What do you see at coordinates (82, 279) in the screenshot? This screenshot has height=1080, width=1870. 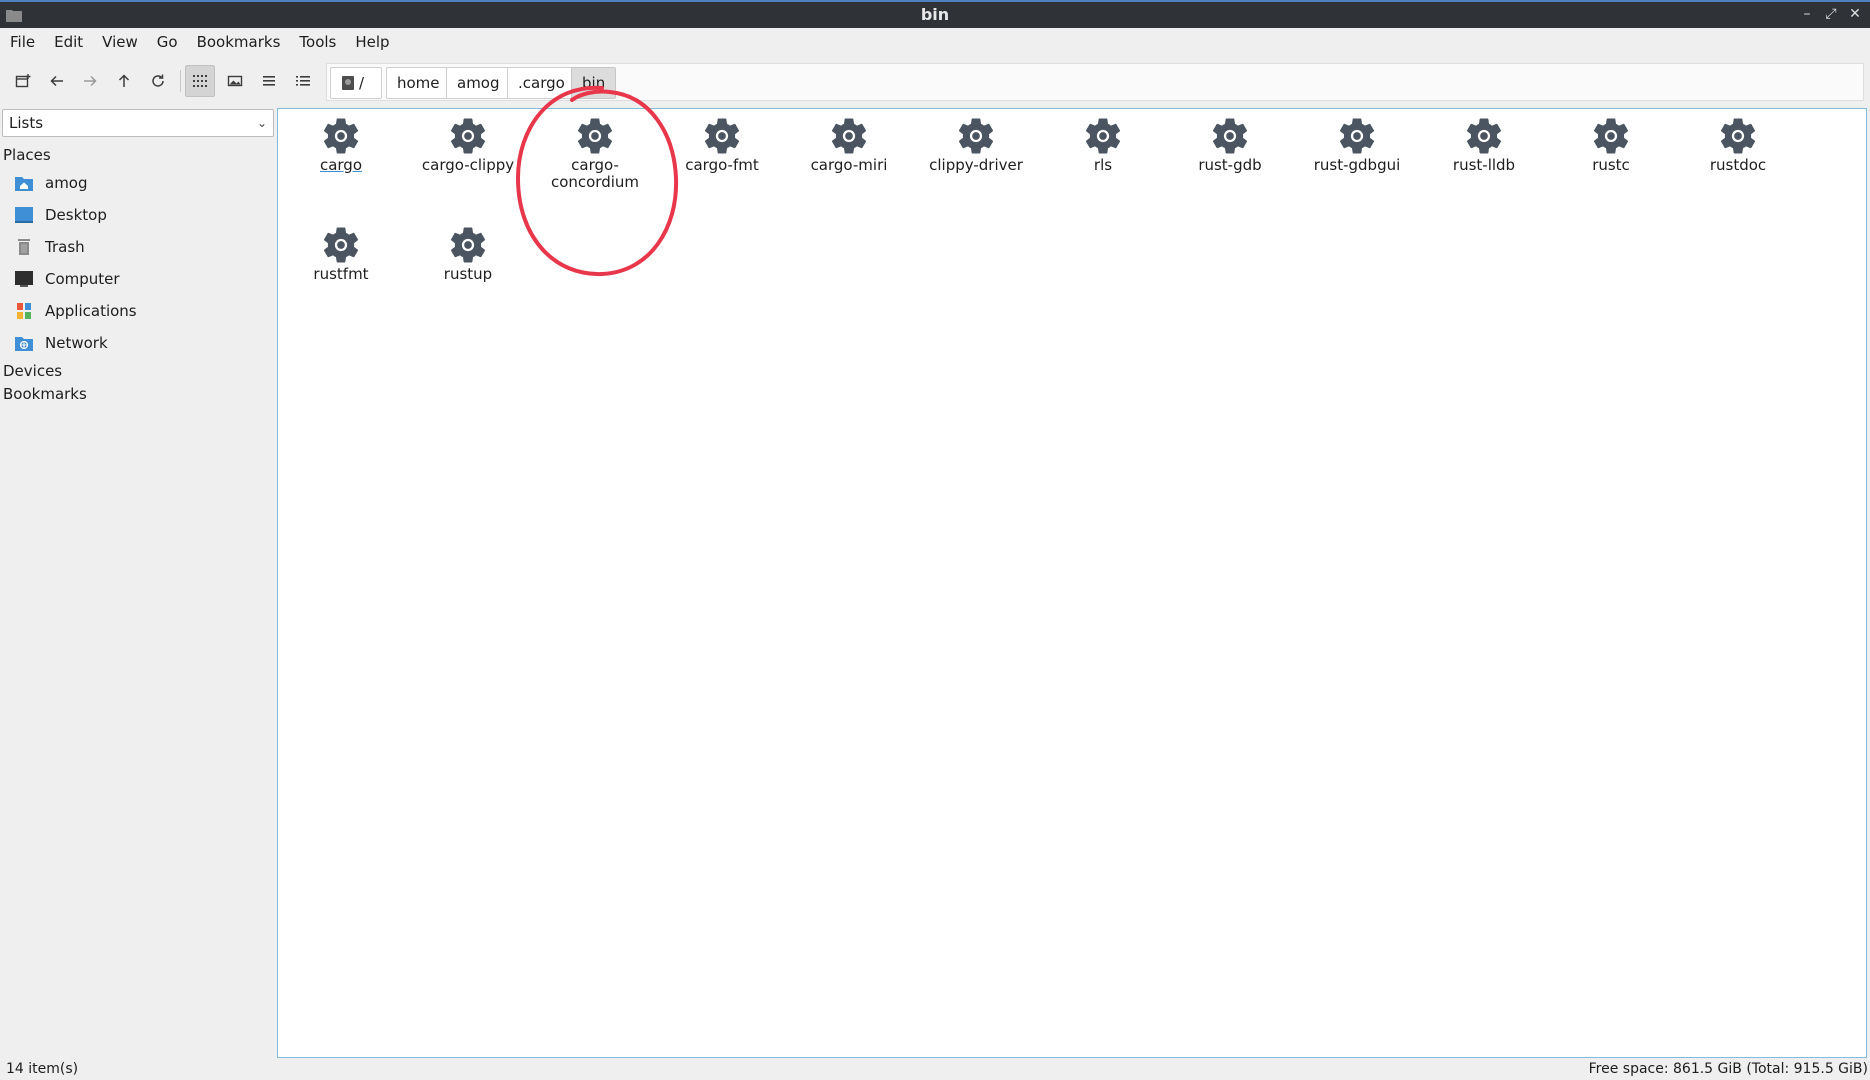 I see `sidebar-item-label: Computer` at bounding box center [82, 279].